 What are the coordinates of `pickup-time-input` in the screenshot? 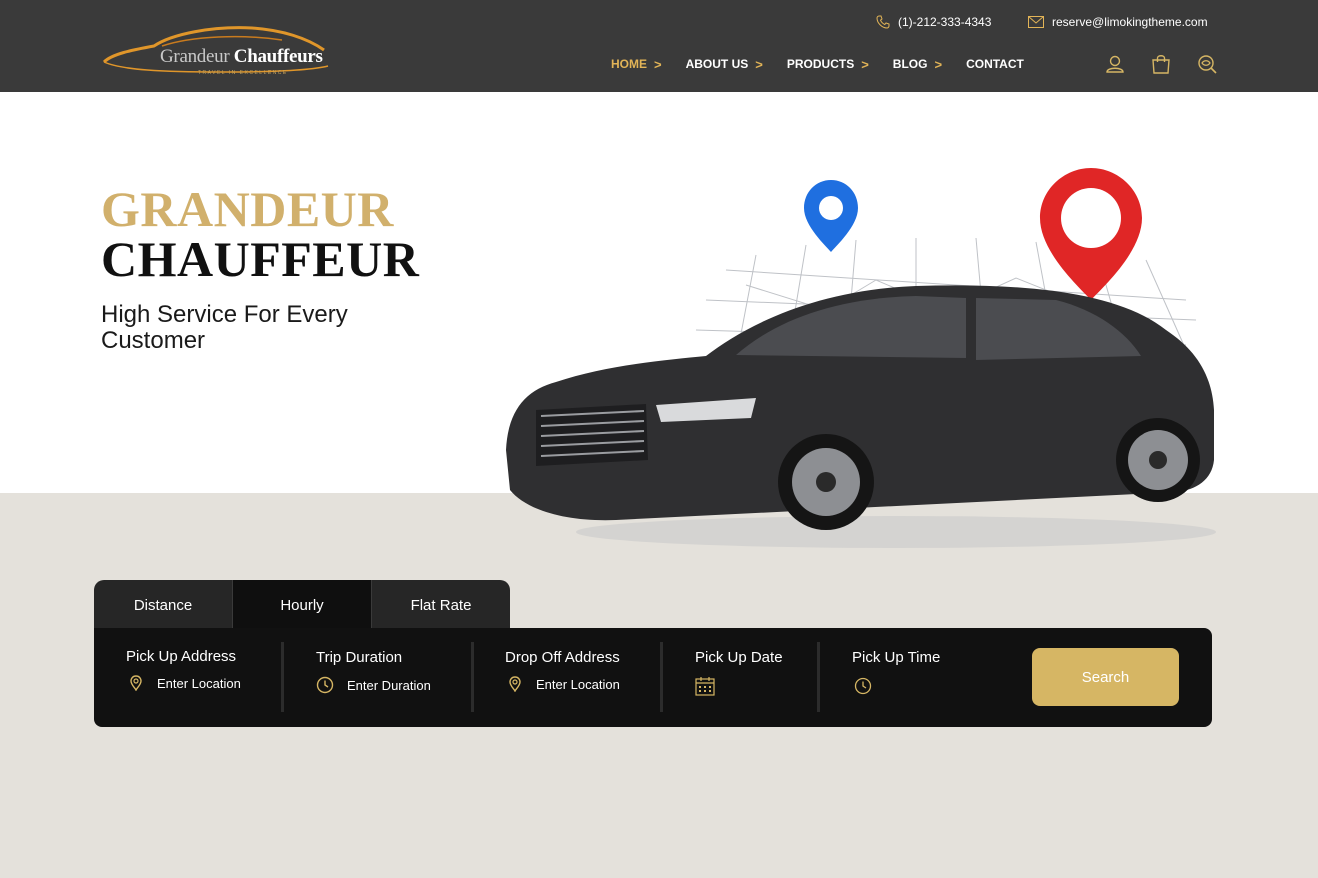 It's located at (869, 686).